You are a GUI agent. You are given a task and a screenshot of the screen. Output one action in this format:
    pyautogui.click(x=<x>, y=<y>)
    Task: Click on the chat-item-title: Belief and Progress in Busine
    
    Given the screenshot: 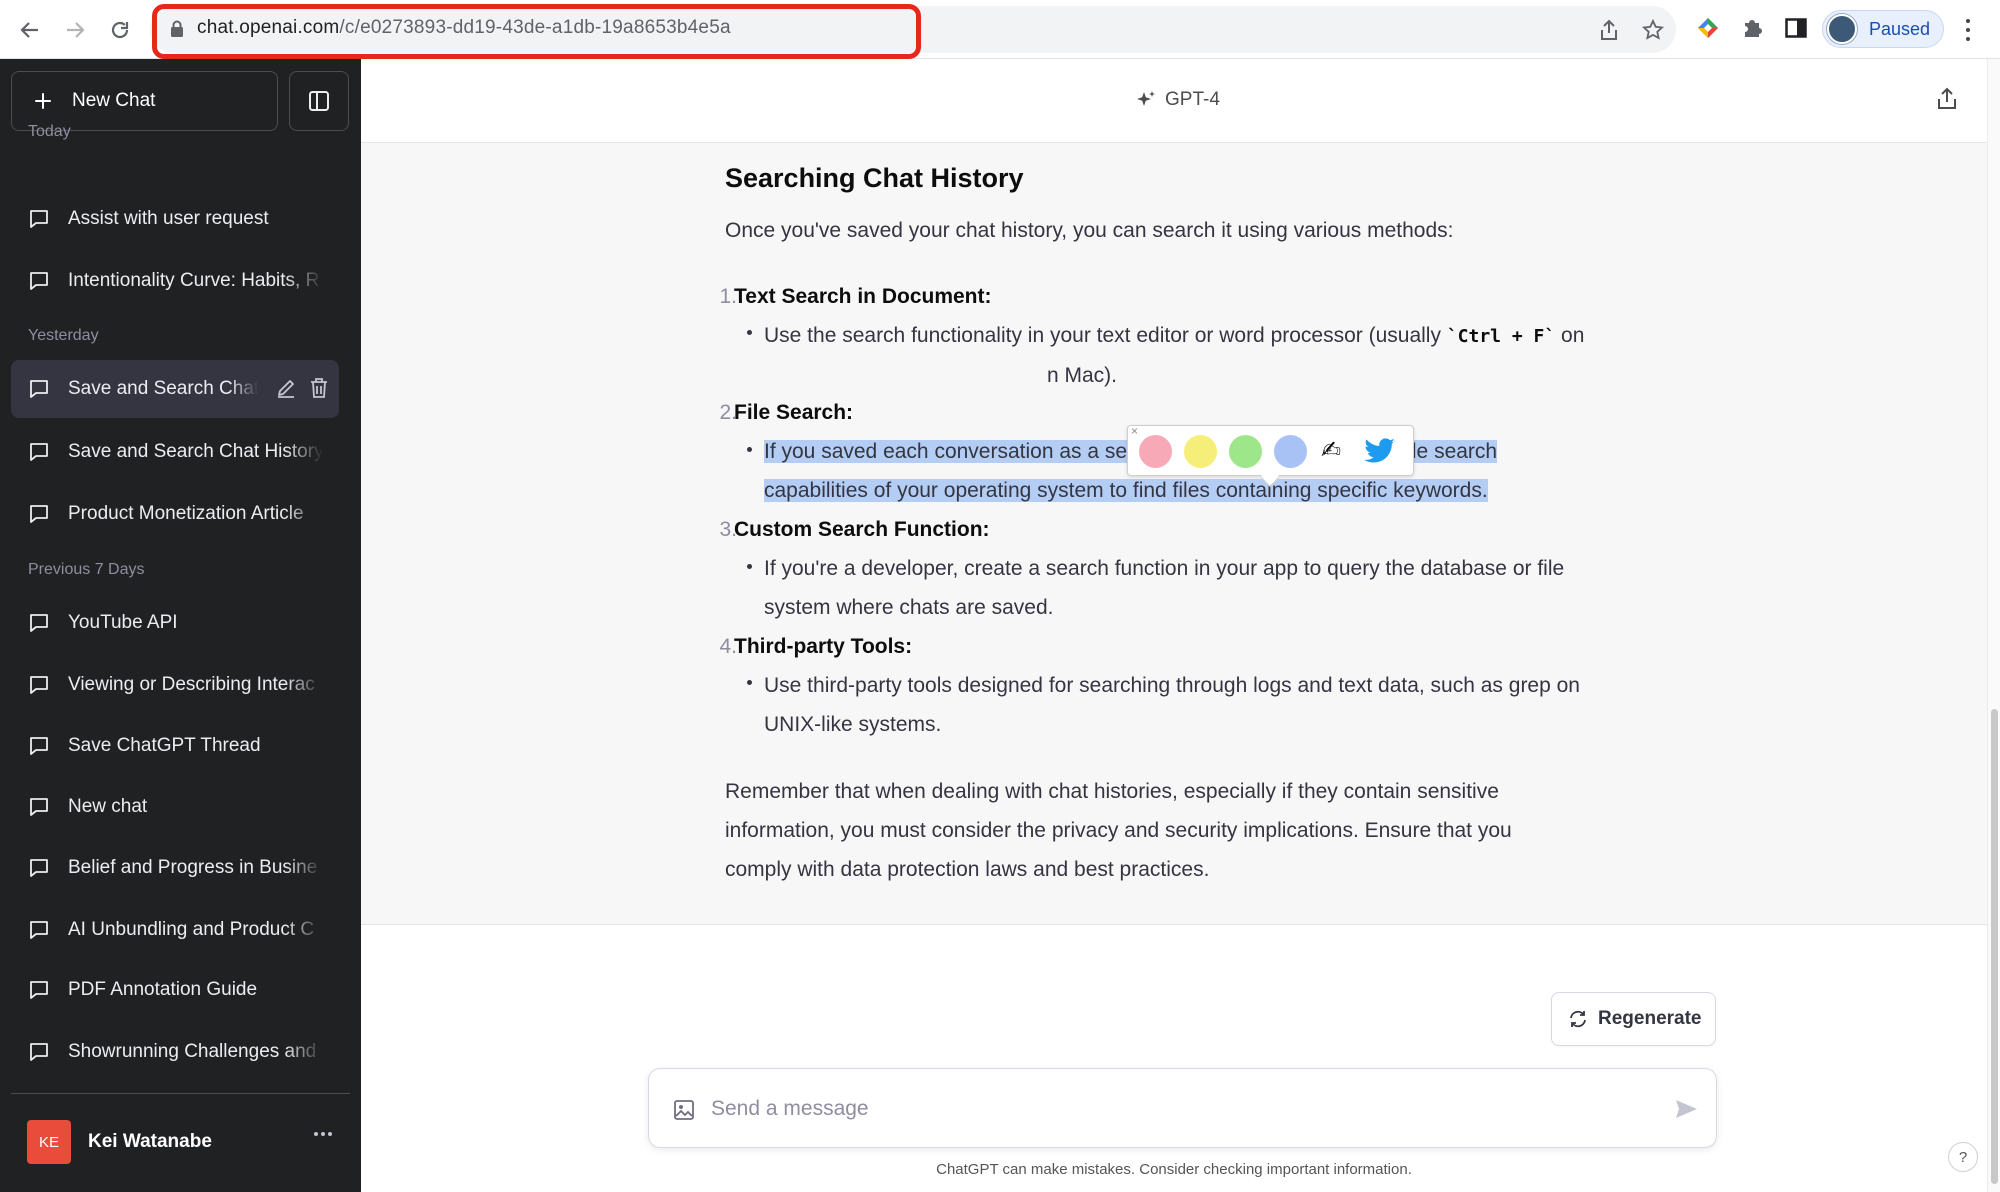 What is the action you would take?
    pyautogui.click(x=193, y=867)
    